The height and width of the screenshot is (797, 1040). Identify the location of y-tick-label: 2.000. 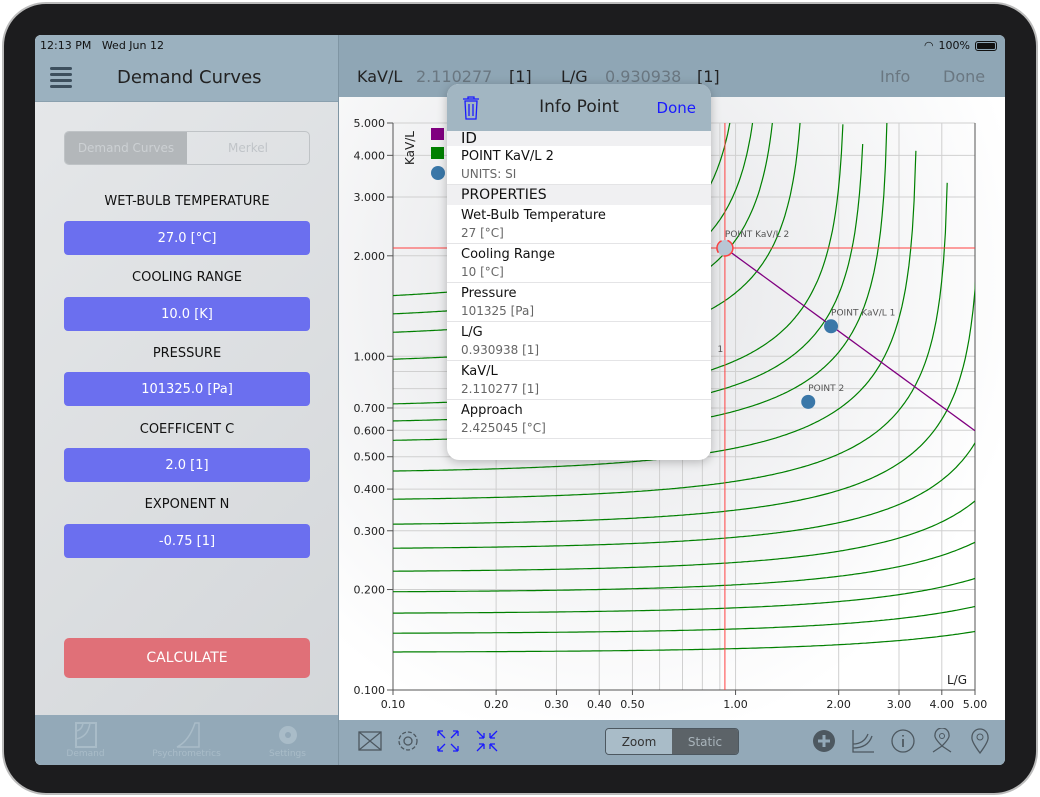
(370, 256).